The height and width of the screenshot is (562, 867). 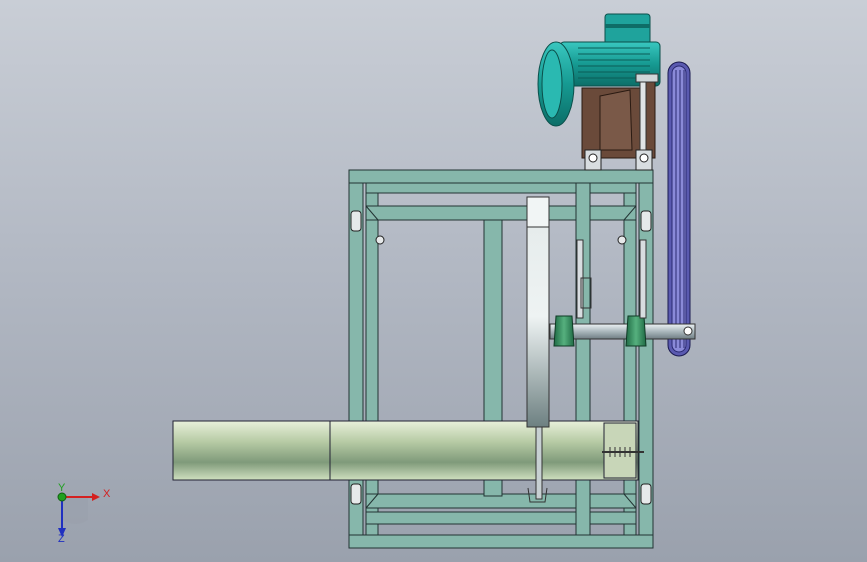 I want to click on pipe-workpiece, so click(x=408, y=450).